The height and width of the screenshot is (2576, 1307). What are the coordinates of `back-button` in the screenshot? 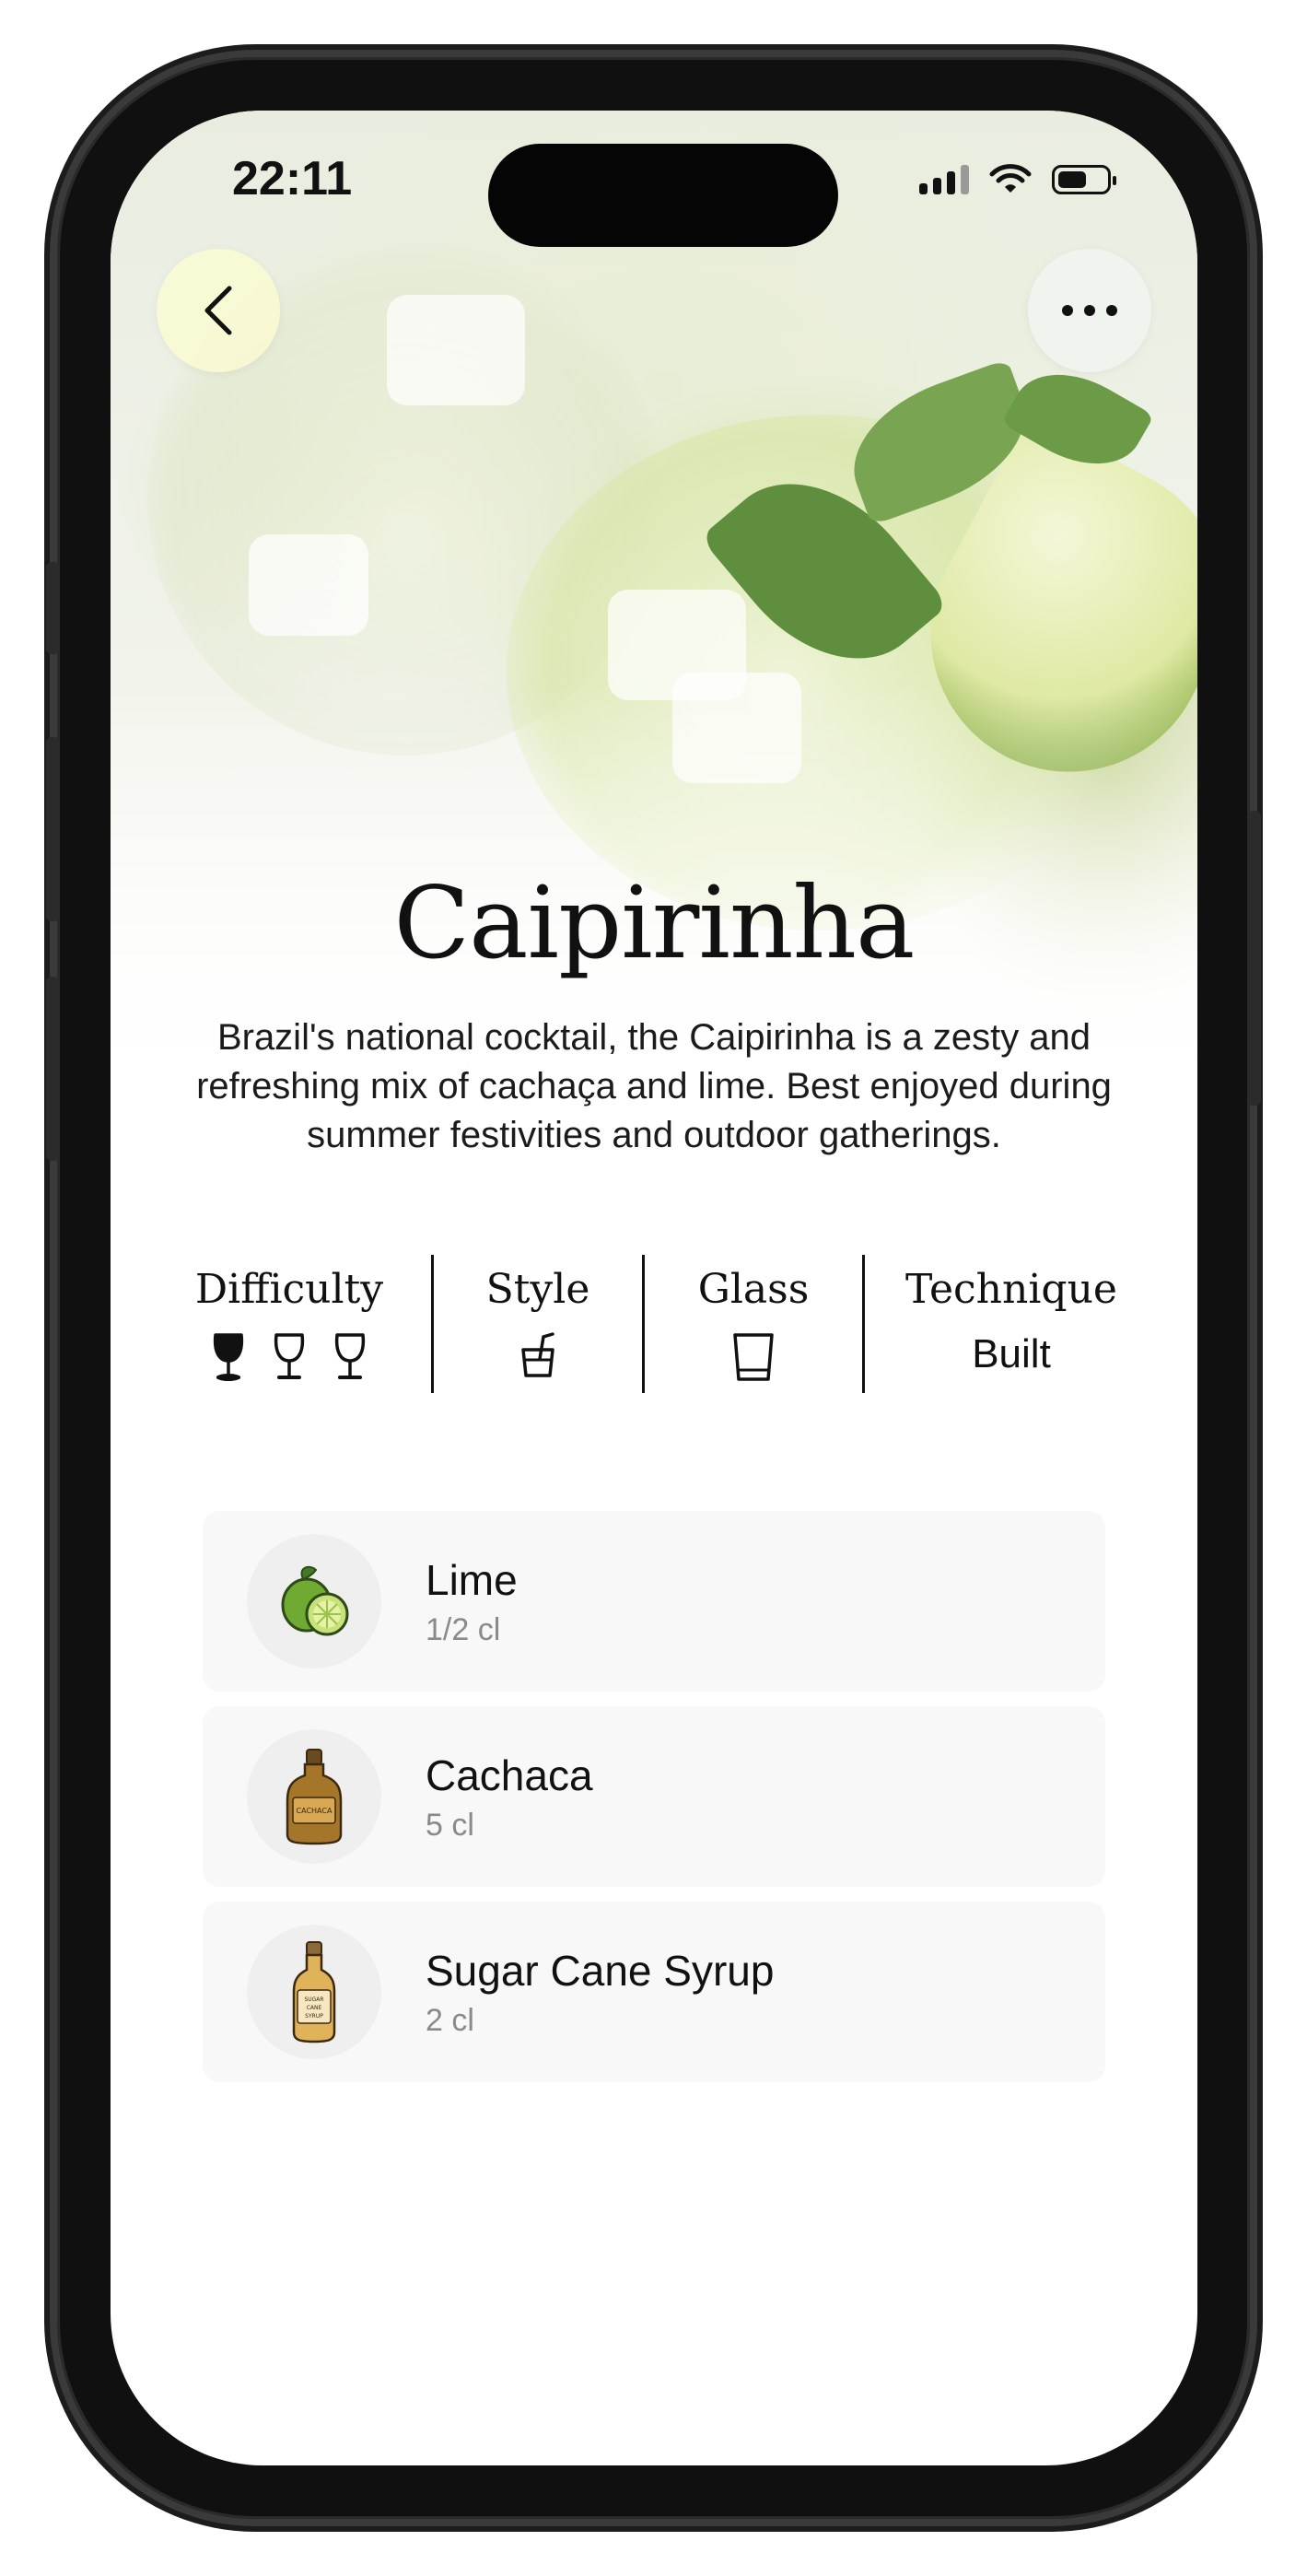 It's located at (219, 310).